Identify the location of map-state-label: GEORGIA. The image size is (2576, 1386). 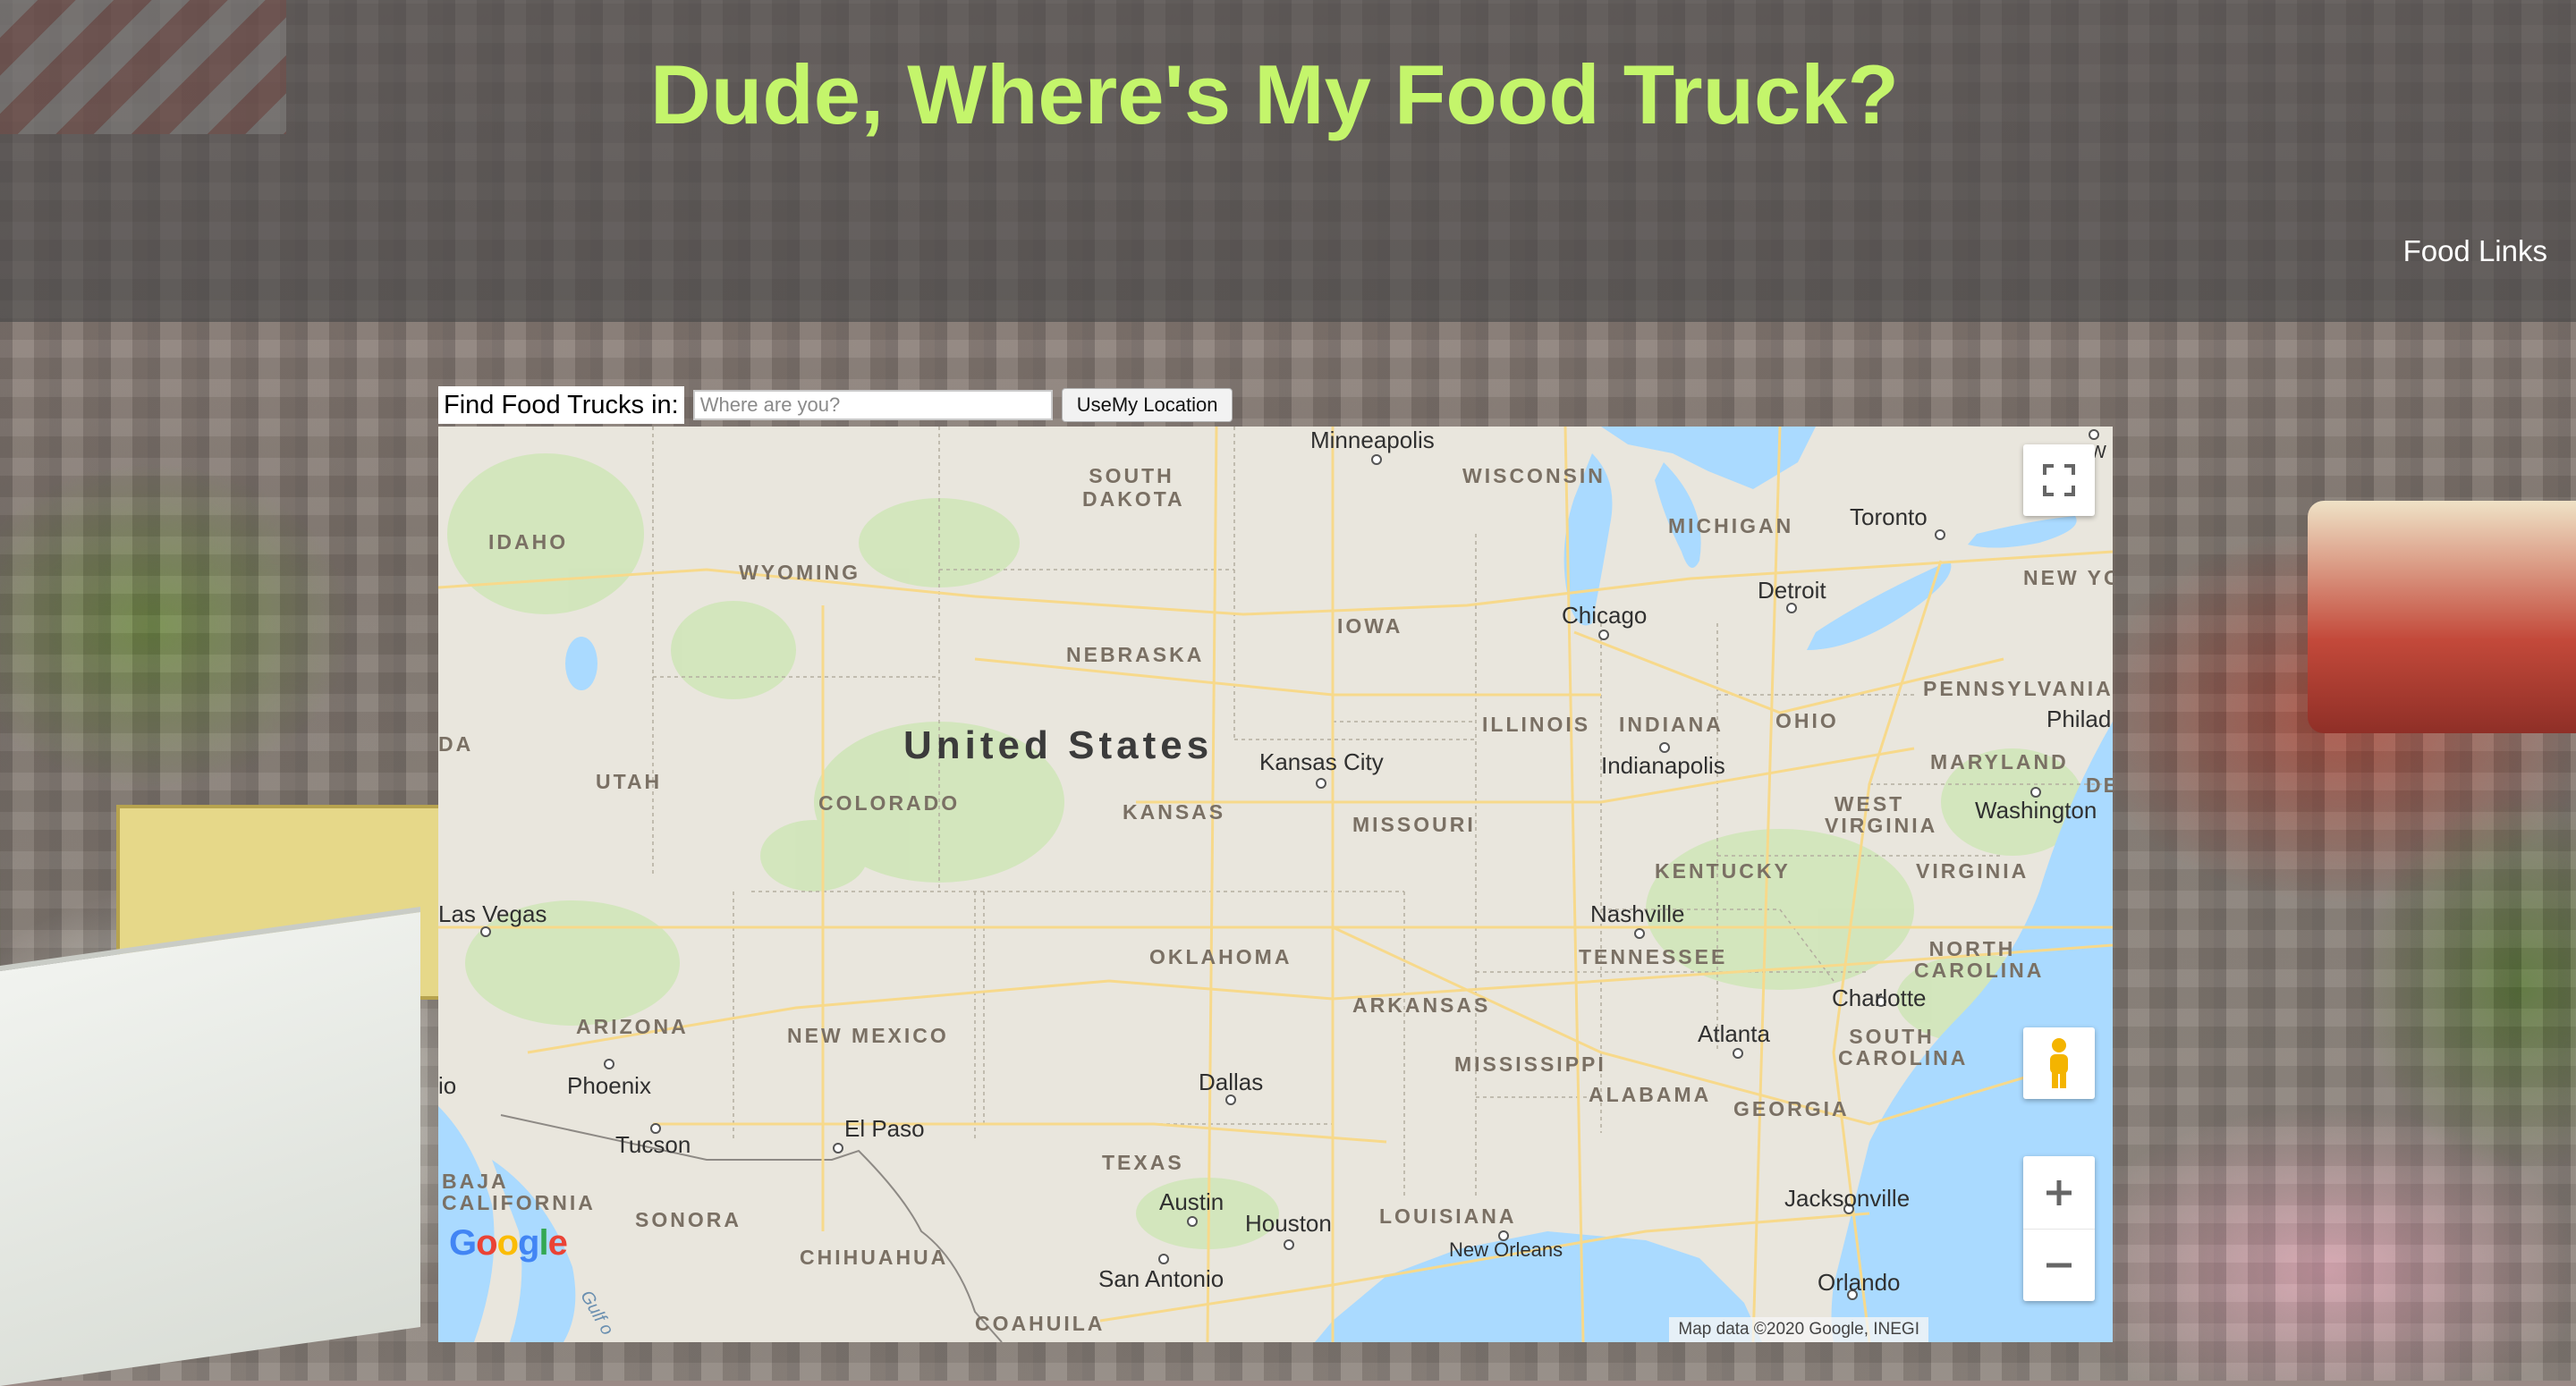
(1791, 1108).